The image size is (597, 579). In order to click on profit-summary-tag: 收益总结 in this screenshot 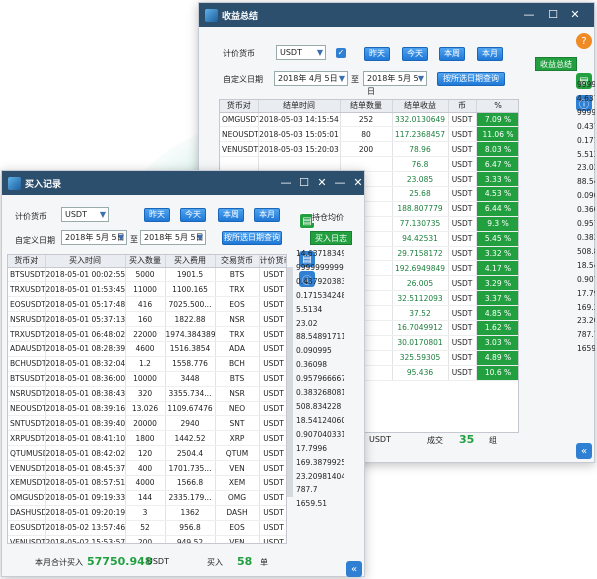, I will do `click(556, 64)`.